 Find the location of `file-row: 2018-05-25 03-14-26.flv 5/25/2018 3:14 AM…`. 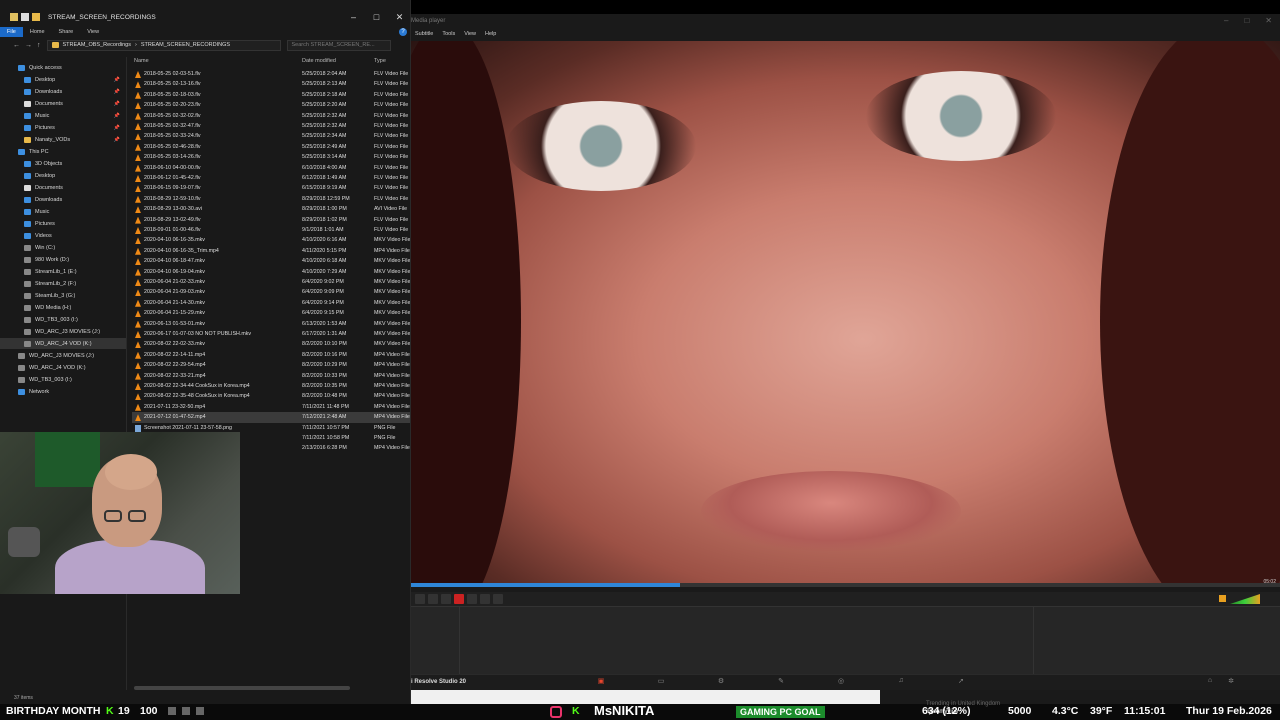

file-row: 2018-05-25 03-14-26.flv 5/25/2018 3:14 AM… is located at coordinates (271, 157).